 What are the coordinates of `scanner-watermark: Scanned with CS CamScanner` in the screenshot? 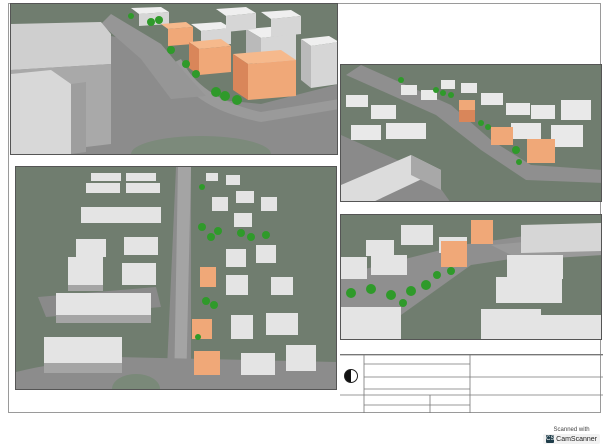 It's located at (571, 435).